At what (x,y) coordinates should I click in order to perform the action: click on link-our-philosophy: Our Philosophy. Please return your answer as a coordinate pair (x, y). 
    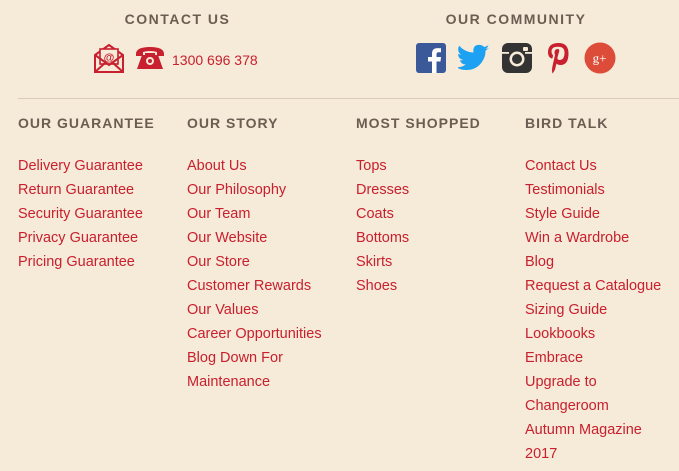
    Looking at the image, I should click on (269, 190).